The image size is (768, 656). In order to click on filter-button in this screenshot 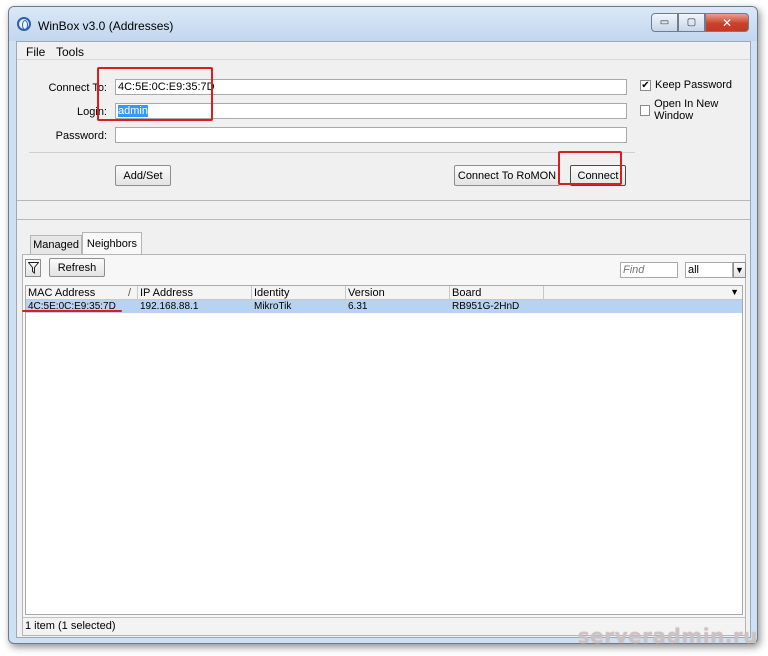, I will do `click(33, 268)`.